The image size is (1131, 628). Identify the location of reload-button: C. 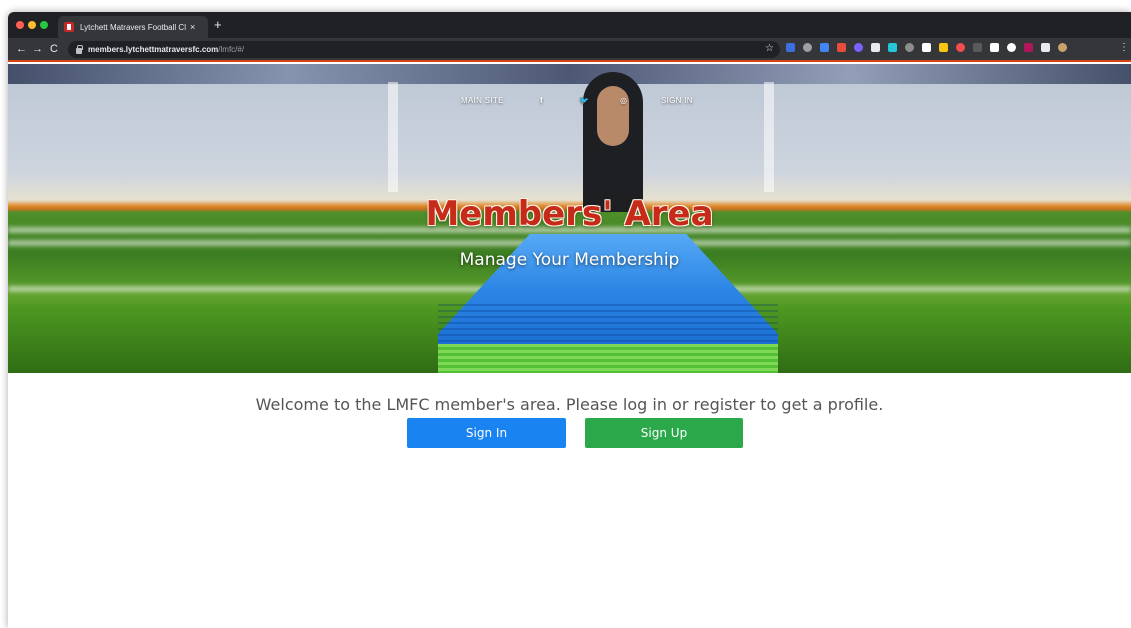
(54, 49).